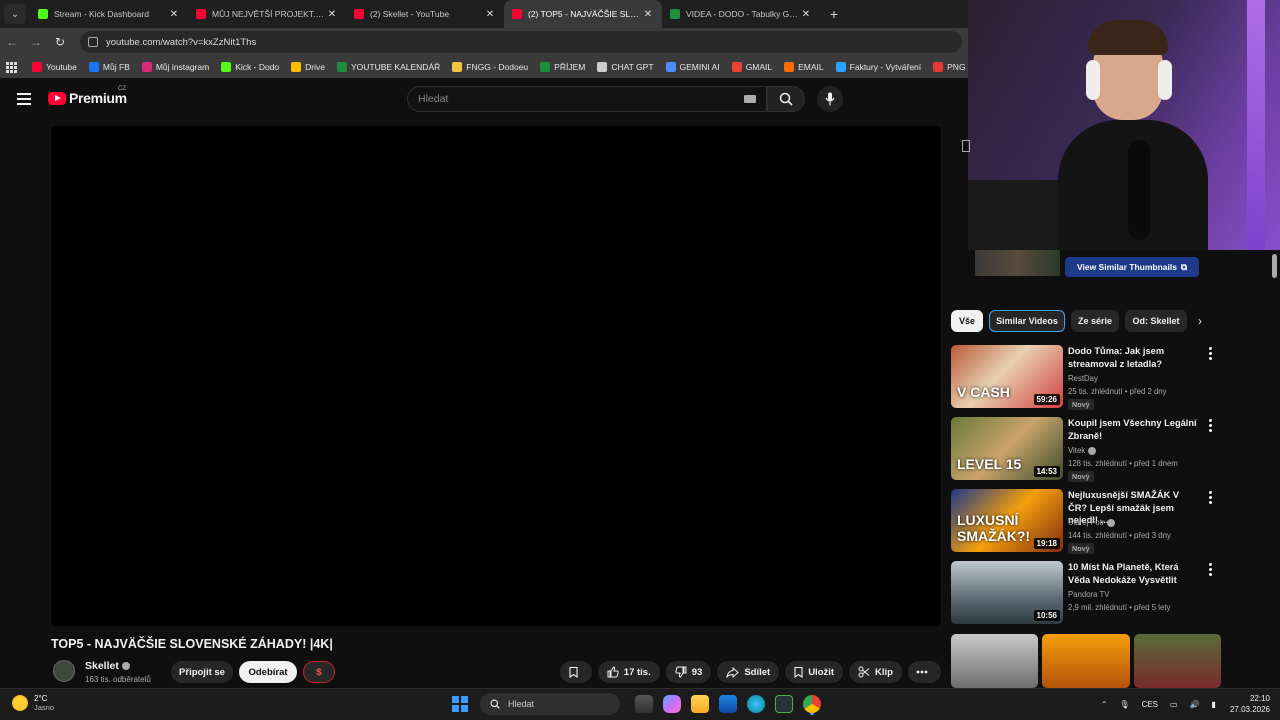 This screenshot has height=720, width=1280. I want to click on outlook-icon, so click(728, 704).